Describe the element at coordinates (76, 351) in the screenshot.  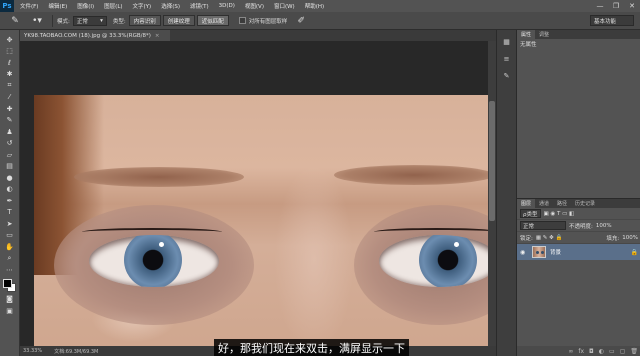
I see `document-size: 文档:69.3M/69.3M` at that location.